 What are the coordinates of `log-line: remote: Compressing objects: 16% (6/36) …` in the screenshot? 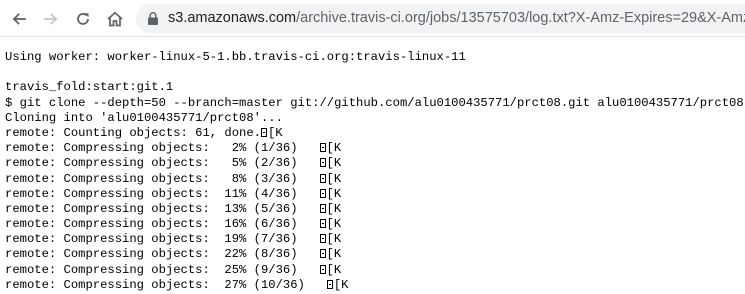 It's located at (374, 224).